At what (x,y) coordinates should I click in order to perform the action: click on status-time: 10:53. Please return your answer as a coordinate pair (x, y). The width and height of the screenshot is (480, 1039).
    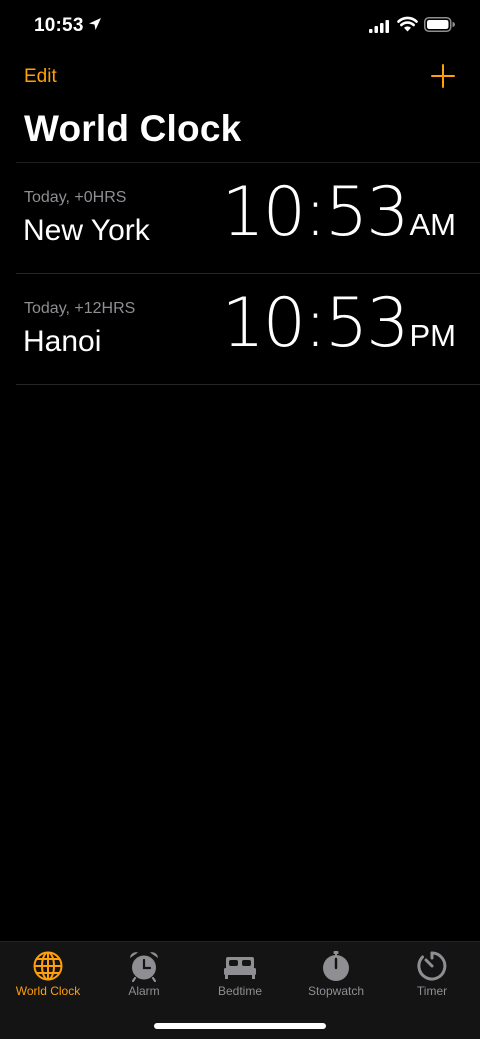
    Looking at the image, I should click on (59, 25).